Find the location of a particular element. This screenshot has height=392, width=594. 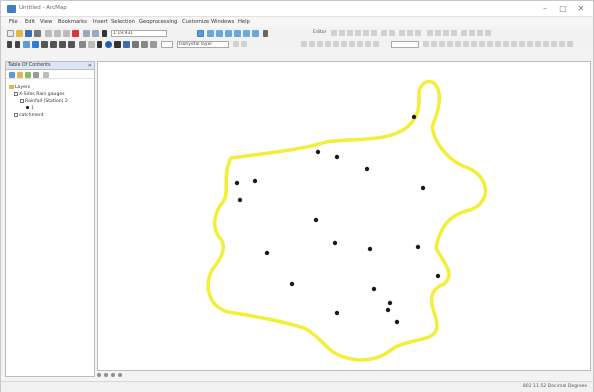

select-features-icon is located at coordinates (82, 44).